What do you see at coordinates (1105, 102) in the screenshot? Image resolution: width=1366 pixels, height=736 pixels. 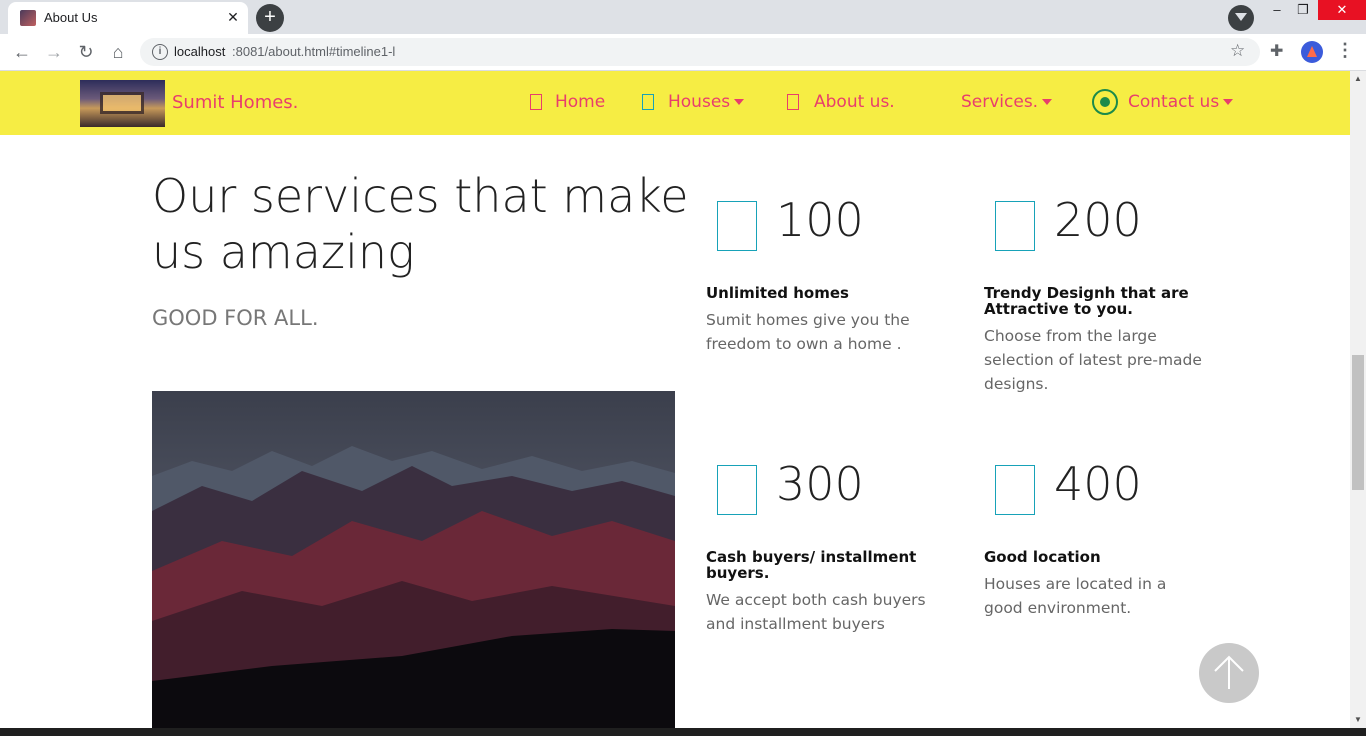 I see `whatsapp-icon` at bounding box center [1105, 102].